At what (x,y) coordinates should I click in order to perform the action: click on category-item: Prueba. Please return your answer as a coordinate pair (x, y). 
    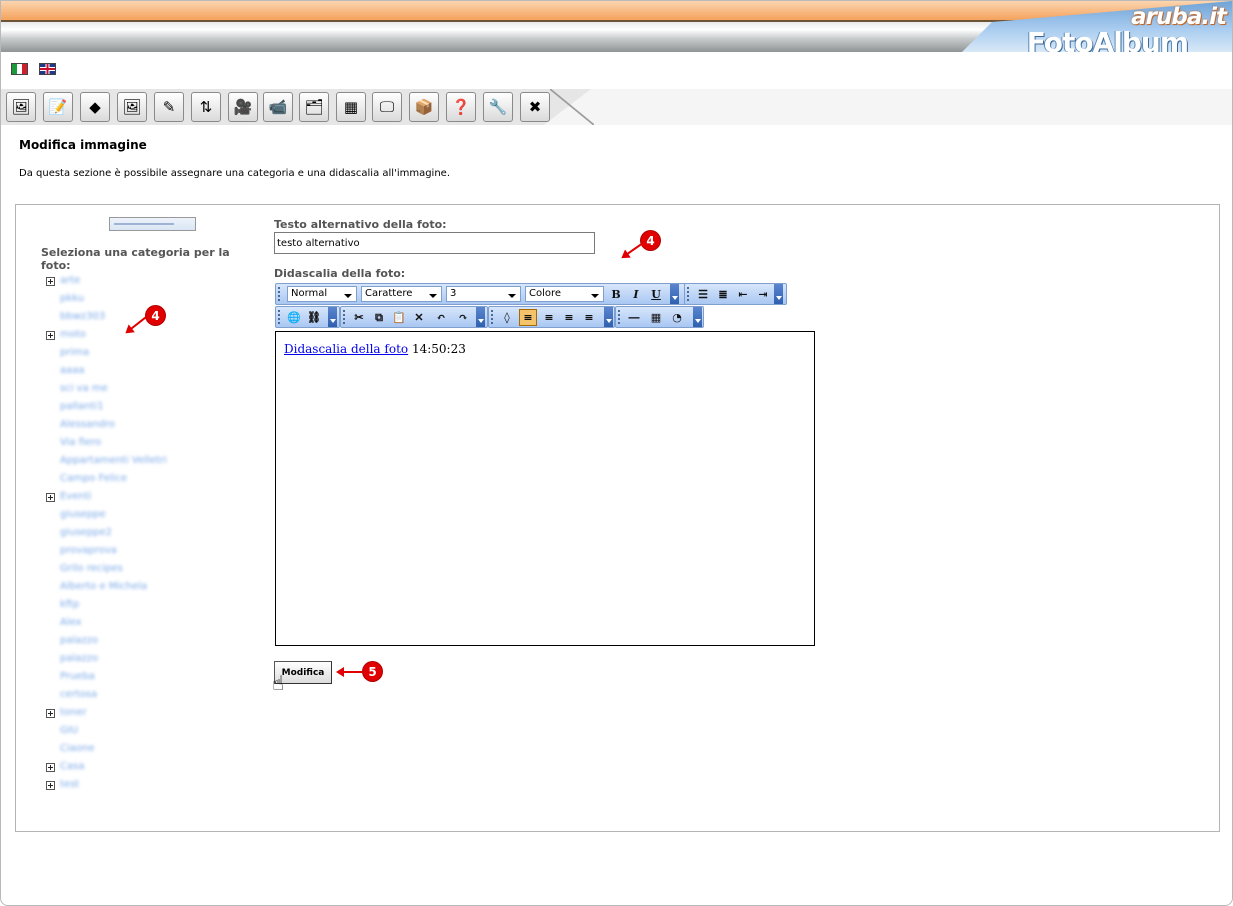
    Looking at the image, I should click on (77, 676).